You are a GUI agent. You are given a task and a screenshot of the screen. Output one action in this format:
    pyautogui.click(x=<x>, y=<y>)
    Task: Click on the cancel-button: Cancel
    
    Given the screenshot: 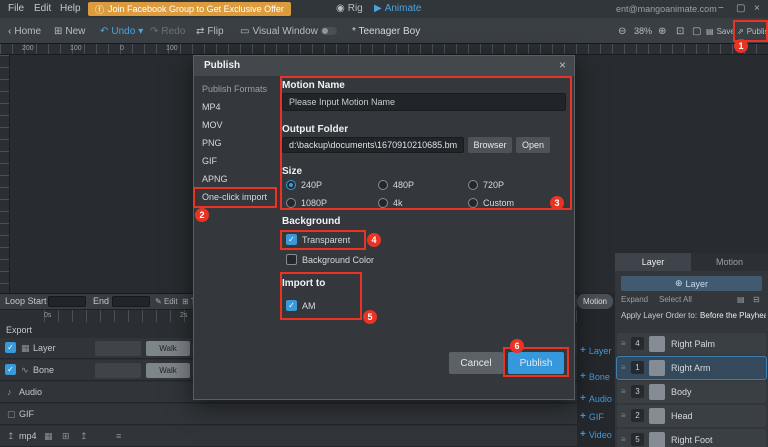 What is the action you would take?
    pyautogui.click(x=476, y=363)
    